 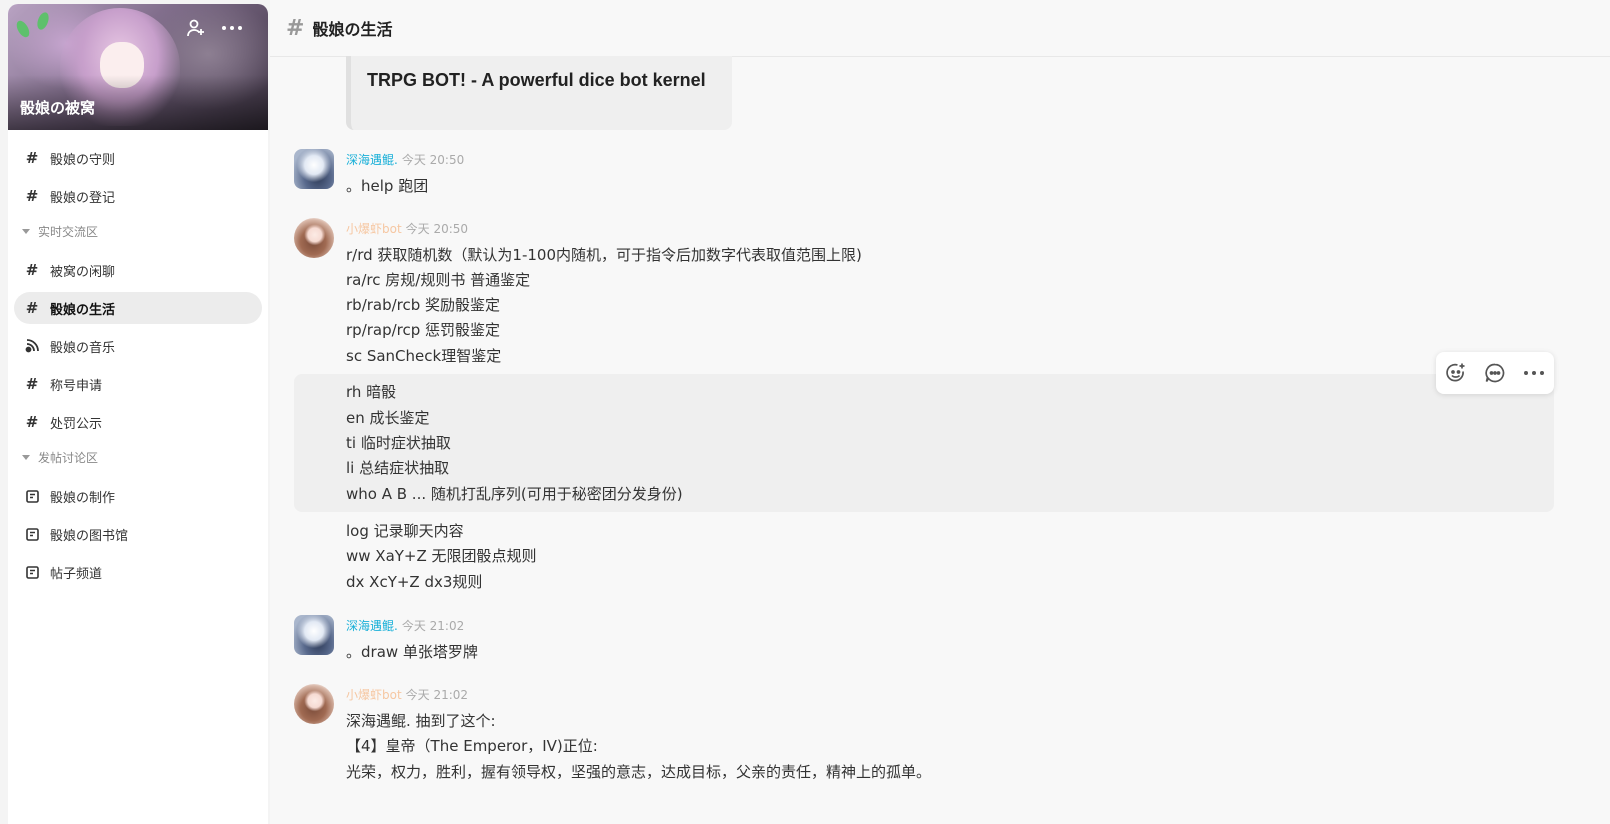 I want to click on message-text: ww XaY+Z 无限团骰点规则, so click(x=441, y=556).